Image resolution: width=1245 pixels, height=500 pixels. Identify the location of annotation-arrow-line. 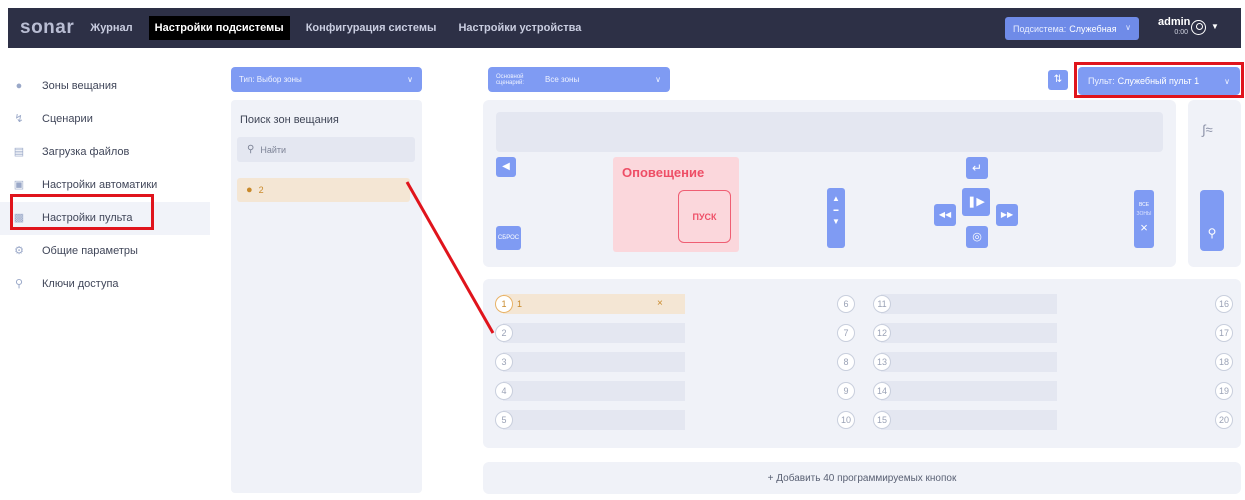
(450, 257).